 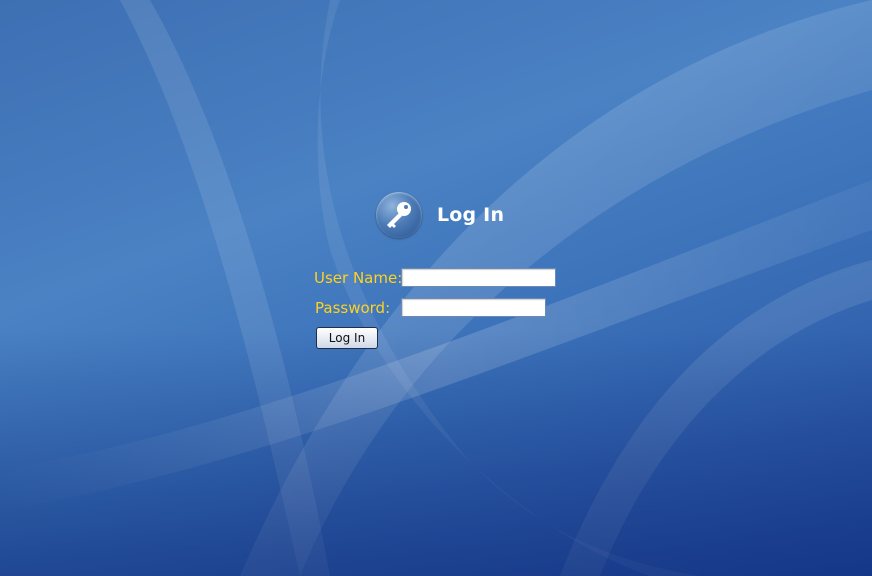 What do you see at coordinates (353, 308) in the screenshot?
I see `password-label: Password:` at bounding box center [353, 308].